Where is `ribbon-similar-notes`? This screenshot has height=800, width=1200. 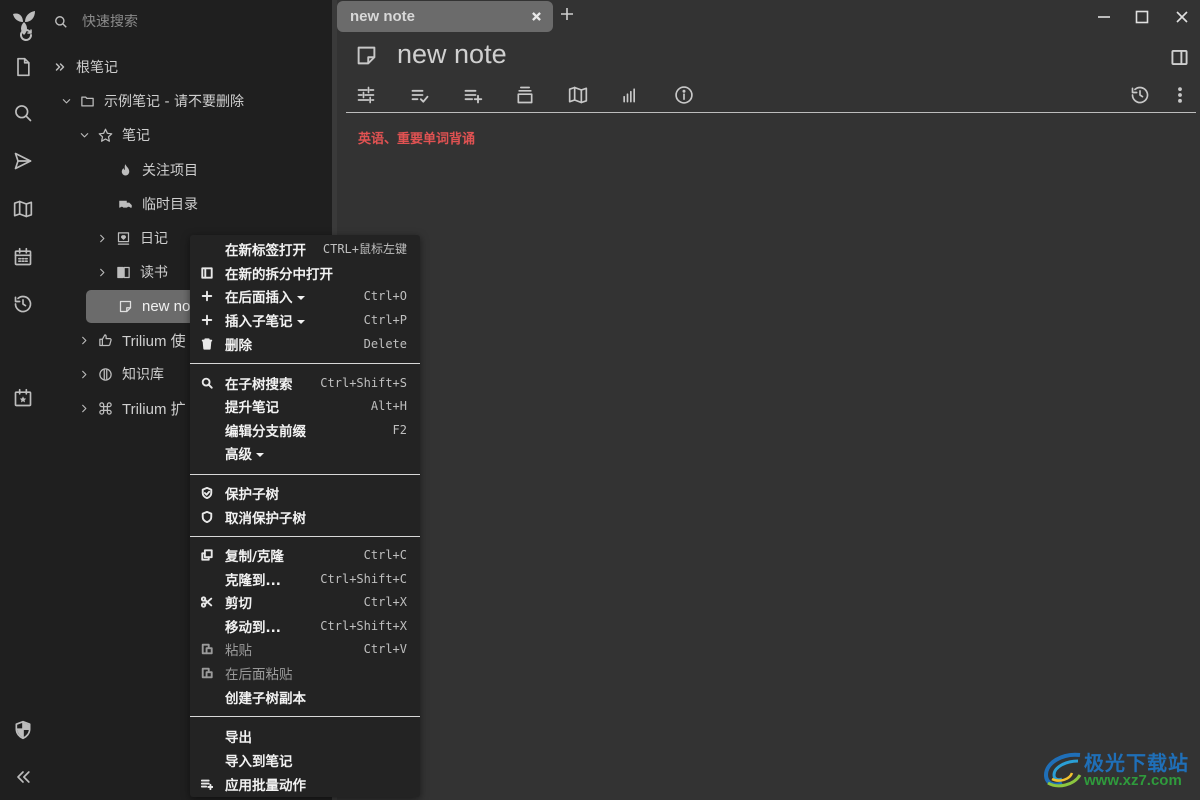
ribbon-similar-notes is located at coordinates (630, 95).